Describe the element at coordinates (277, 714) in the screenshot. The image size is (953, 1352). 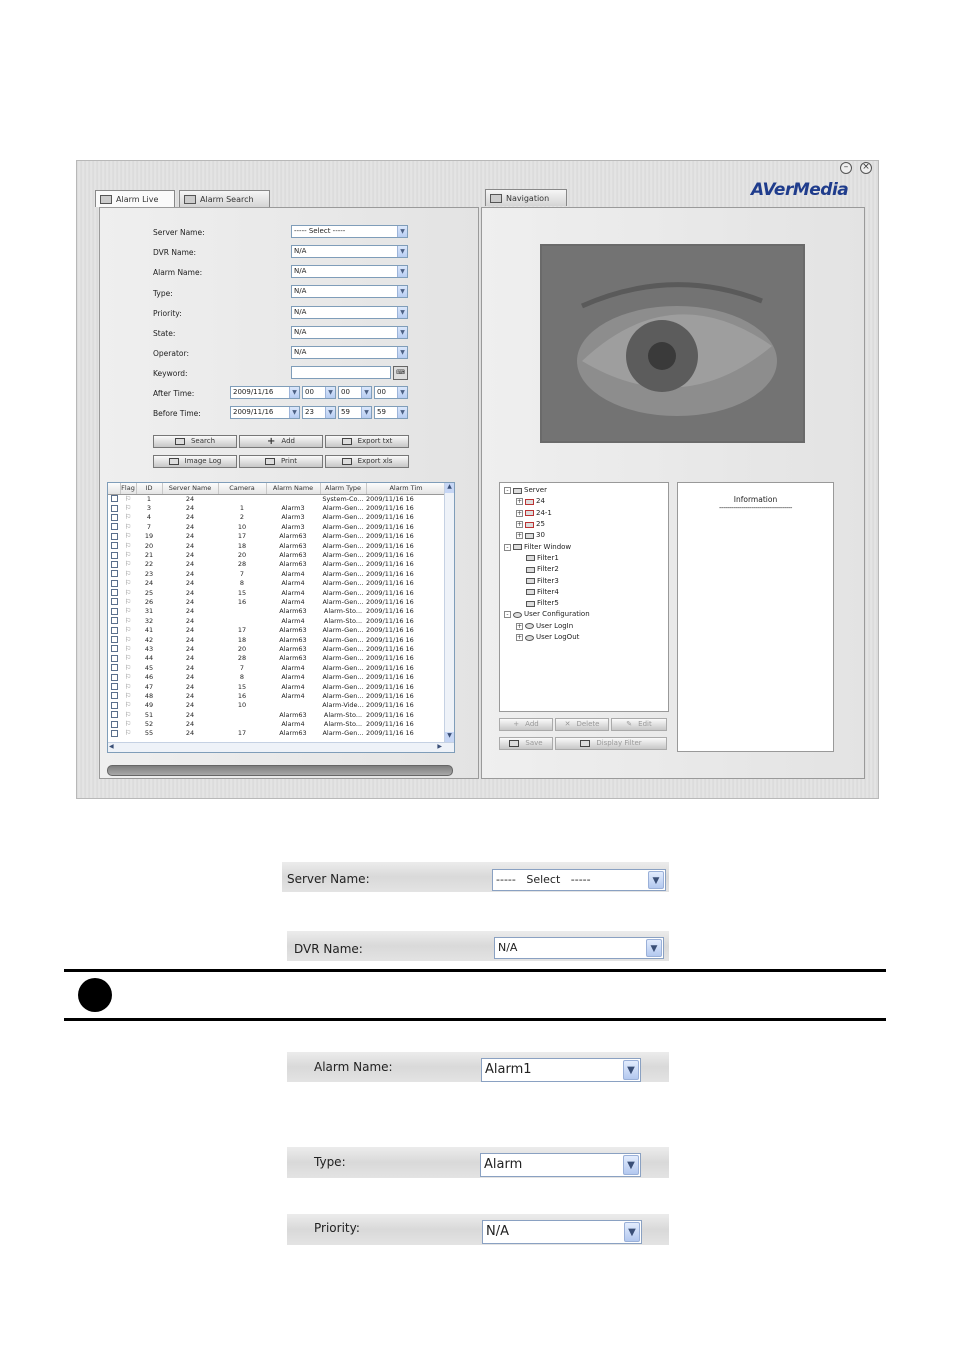
I see `table-row: ⚐ 51 24 Alarm63 Alarm-Sto... 2009/11/16 16` at that location.